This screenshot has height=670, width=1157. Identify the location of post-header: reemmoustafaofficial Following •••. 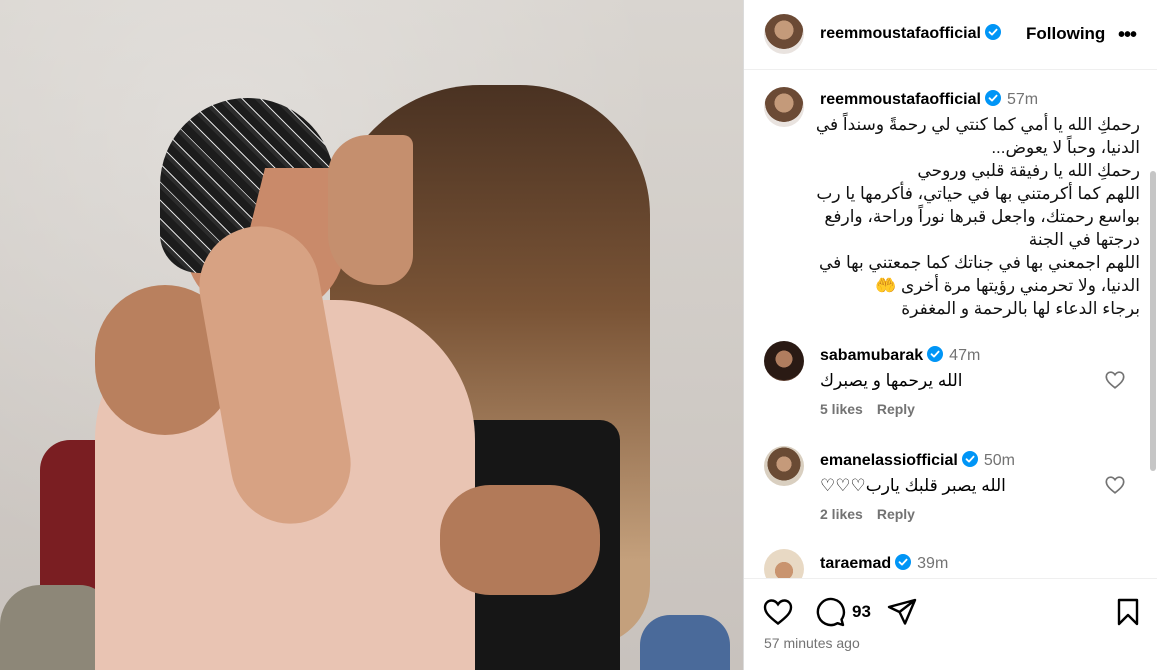
(950, 35).